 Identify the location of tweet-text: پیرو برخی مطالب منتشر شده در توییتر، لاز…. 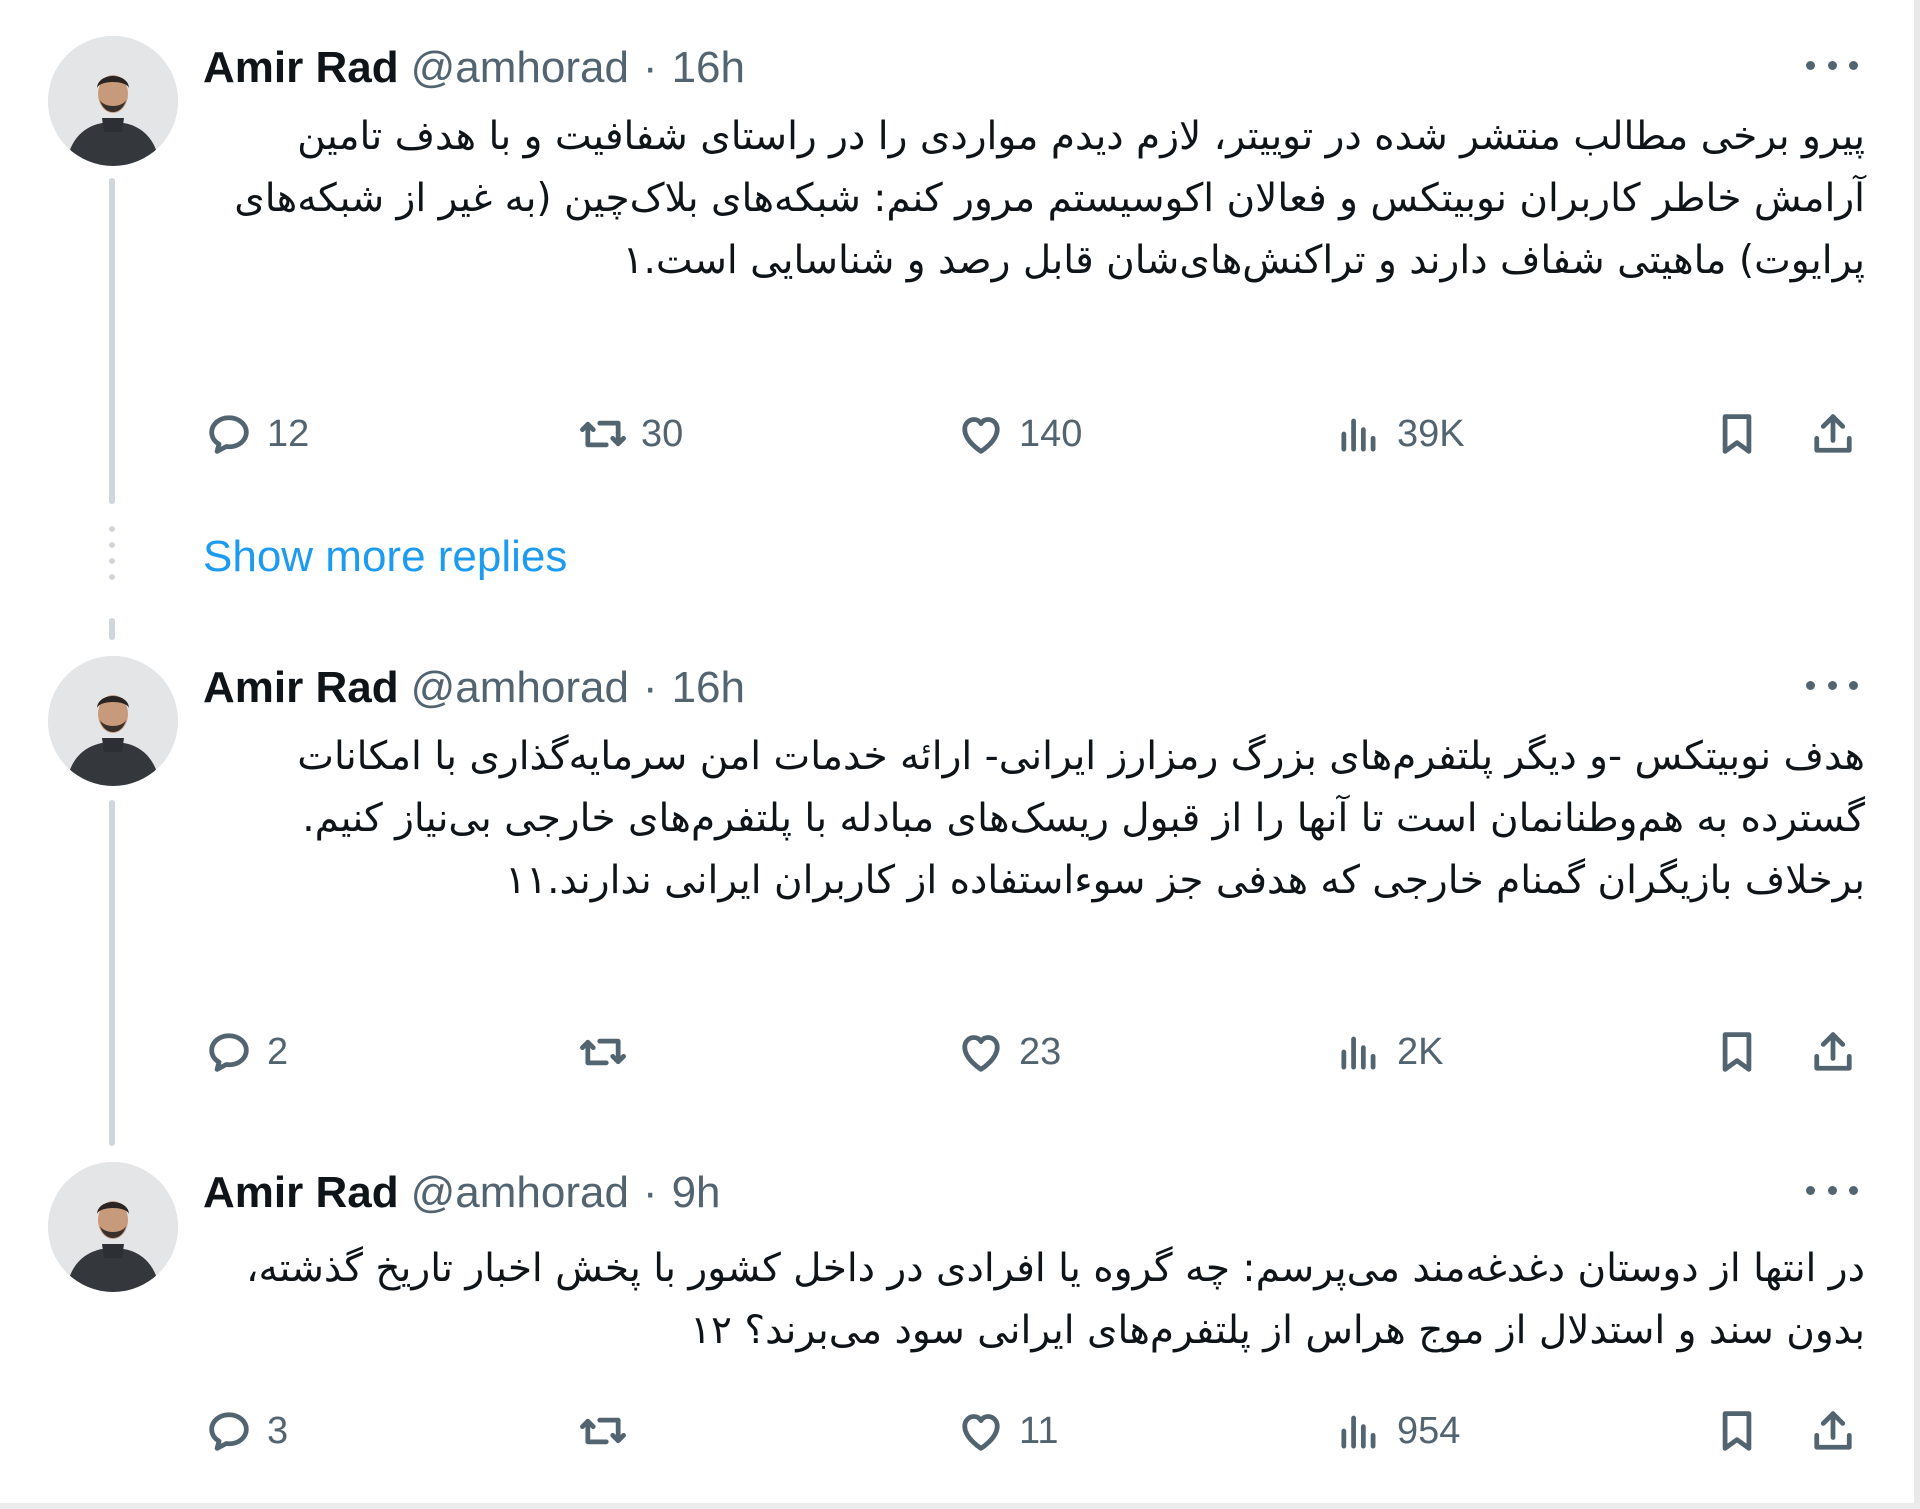
(1049, 198).